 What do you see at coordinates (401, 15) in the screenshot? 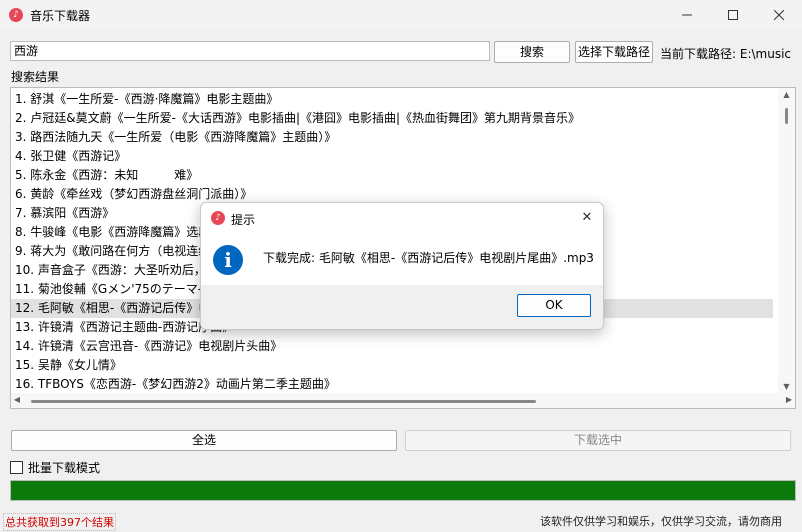
I see `title-bar: ♪ 音乐下载器` at bounding box center [401, 15].